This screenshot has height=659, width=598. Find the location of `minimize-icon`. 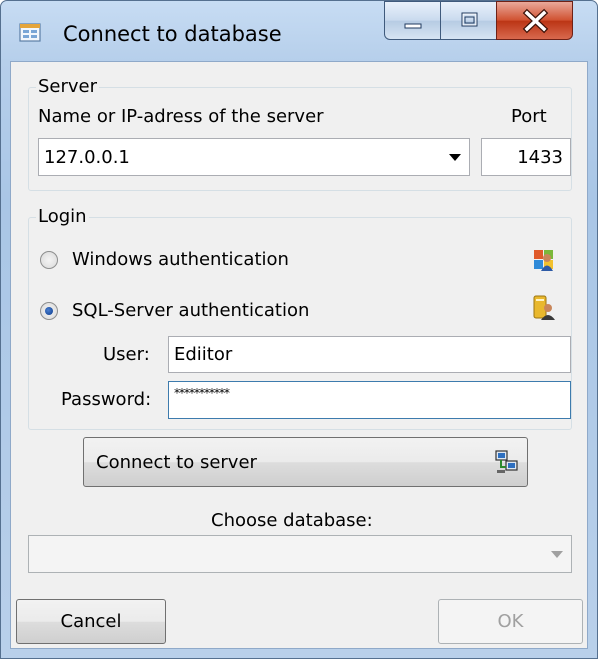

minimize-icon is located at coordinates (413, 26).